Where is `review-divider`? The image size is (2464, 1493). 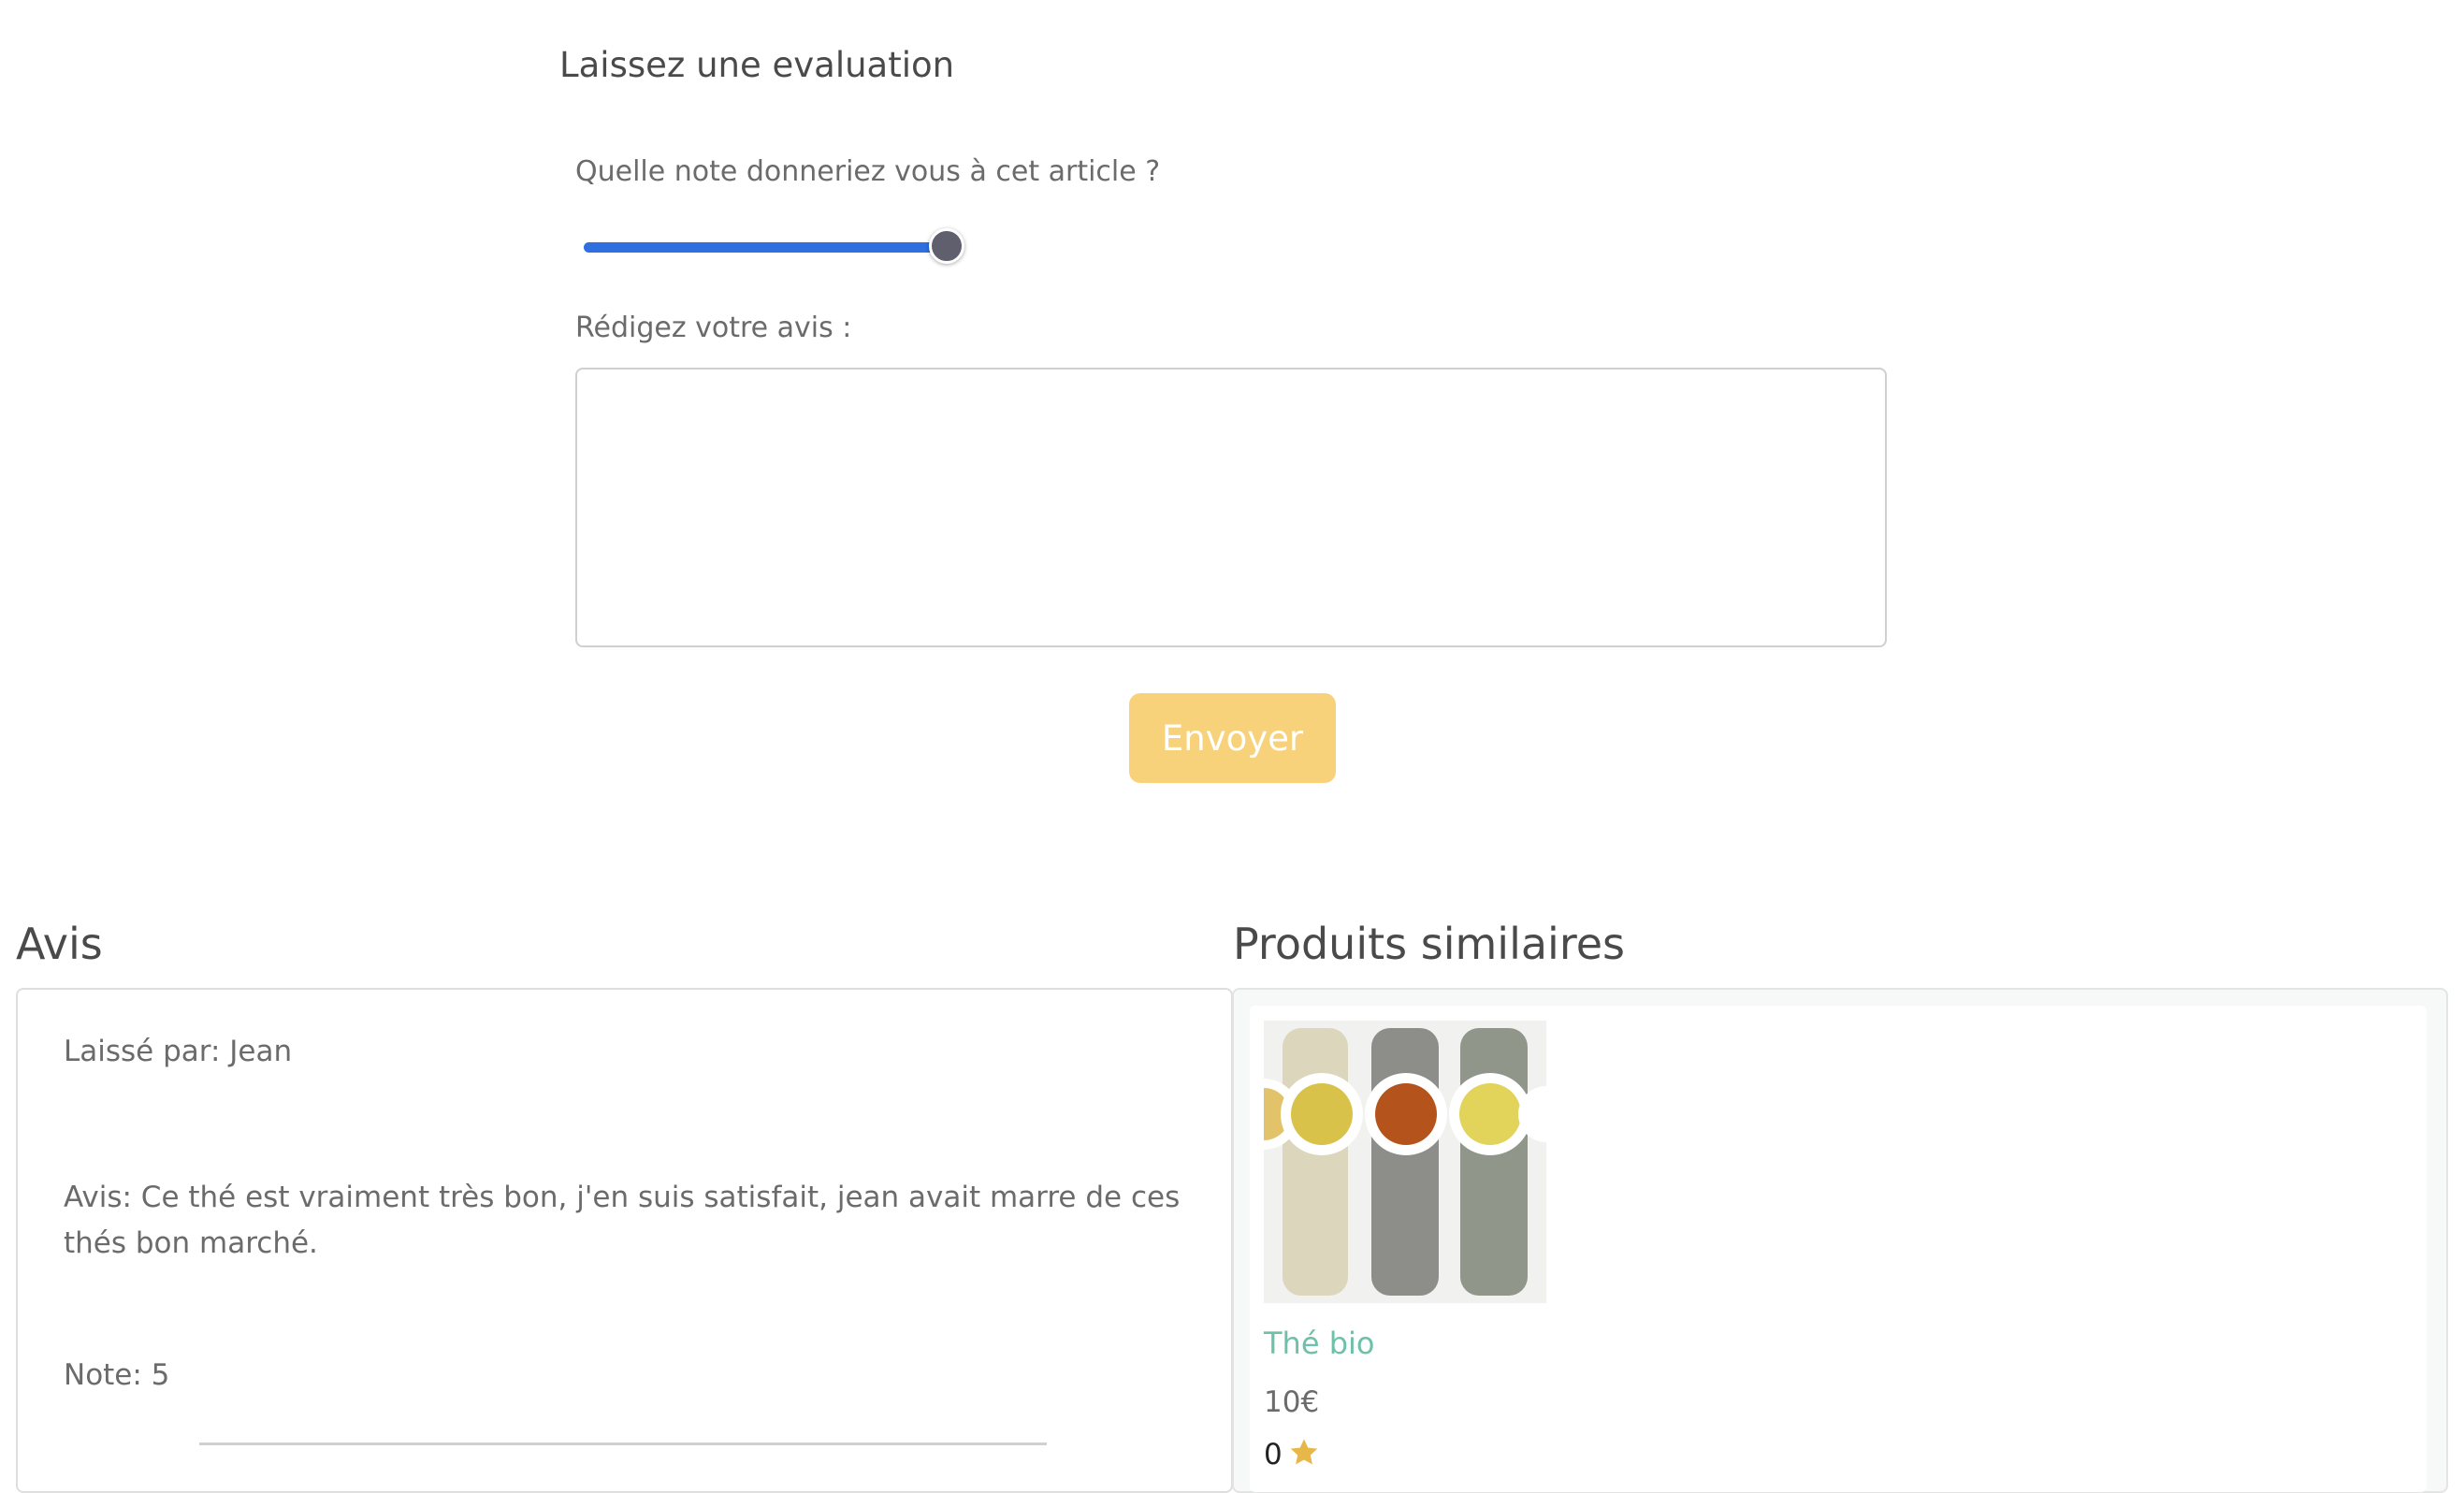
review-divider is located at coordinates (623, 1443).